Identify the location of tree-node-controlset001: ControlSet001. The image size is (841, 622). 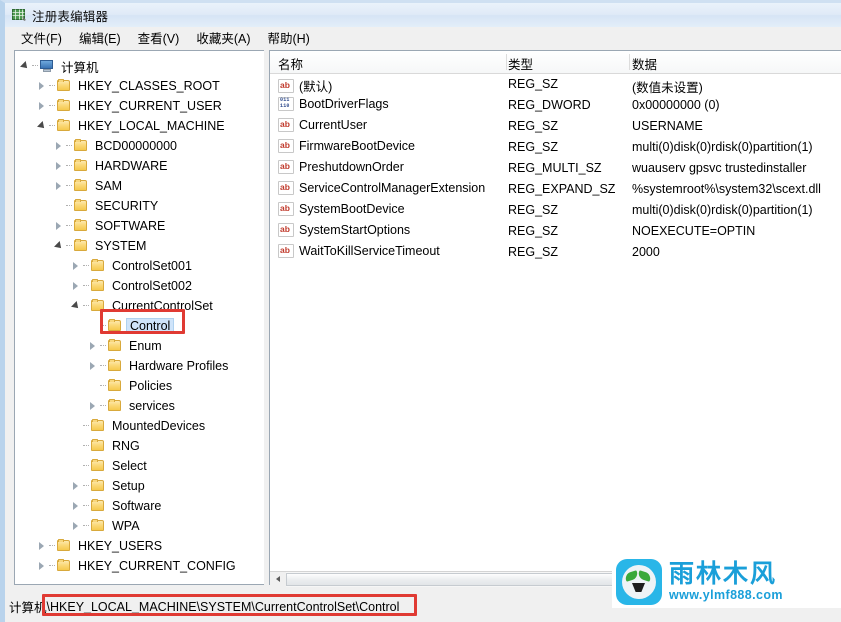
(139, 266).